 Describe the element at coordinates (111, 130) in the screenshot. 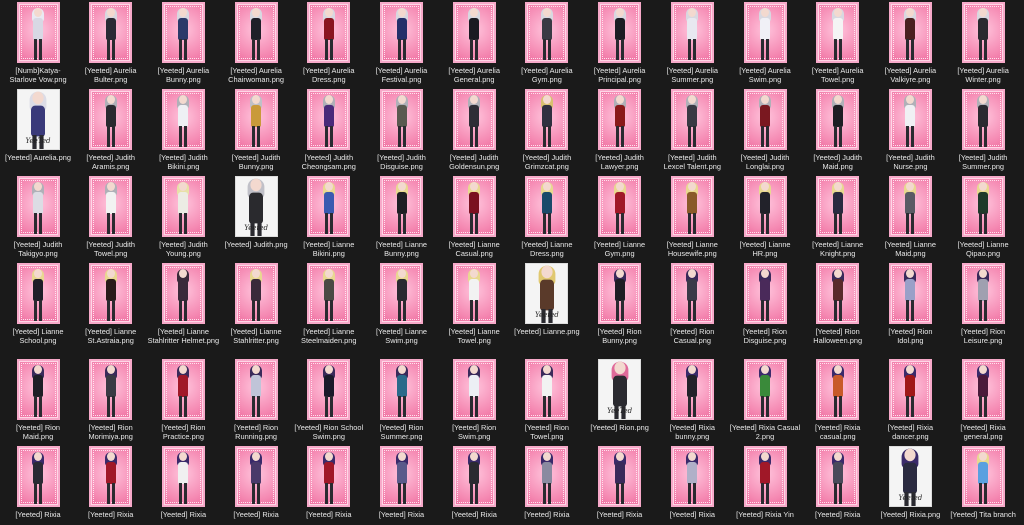

I see `file-item: [Yeeted] Judith Aramis.png` at that location.